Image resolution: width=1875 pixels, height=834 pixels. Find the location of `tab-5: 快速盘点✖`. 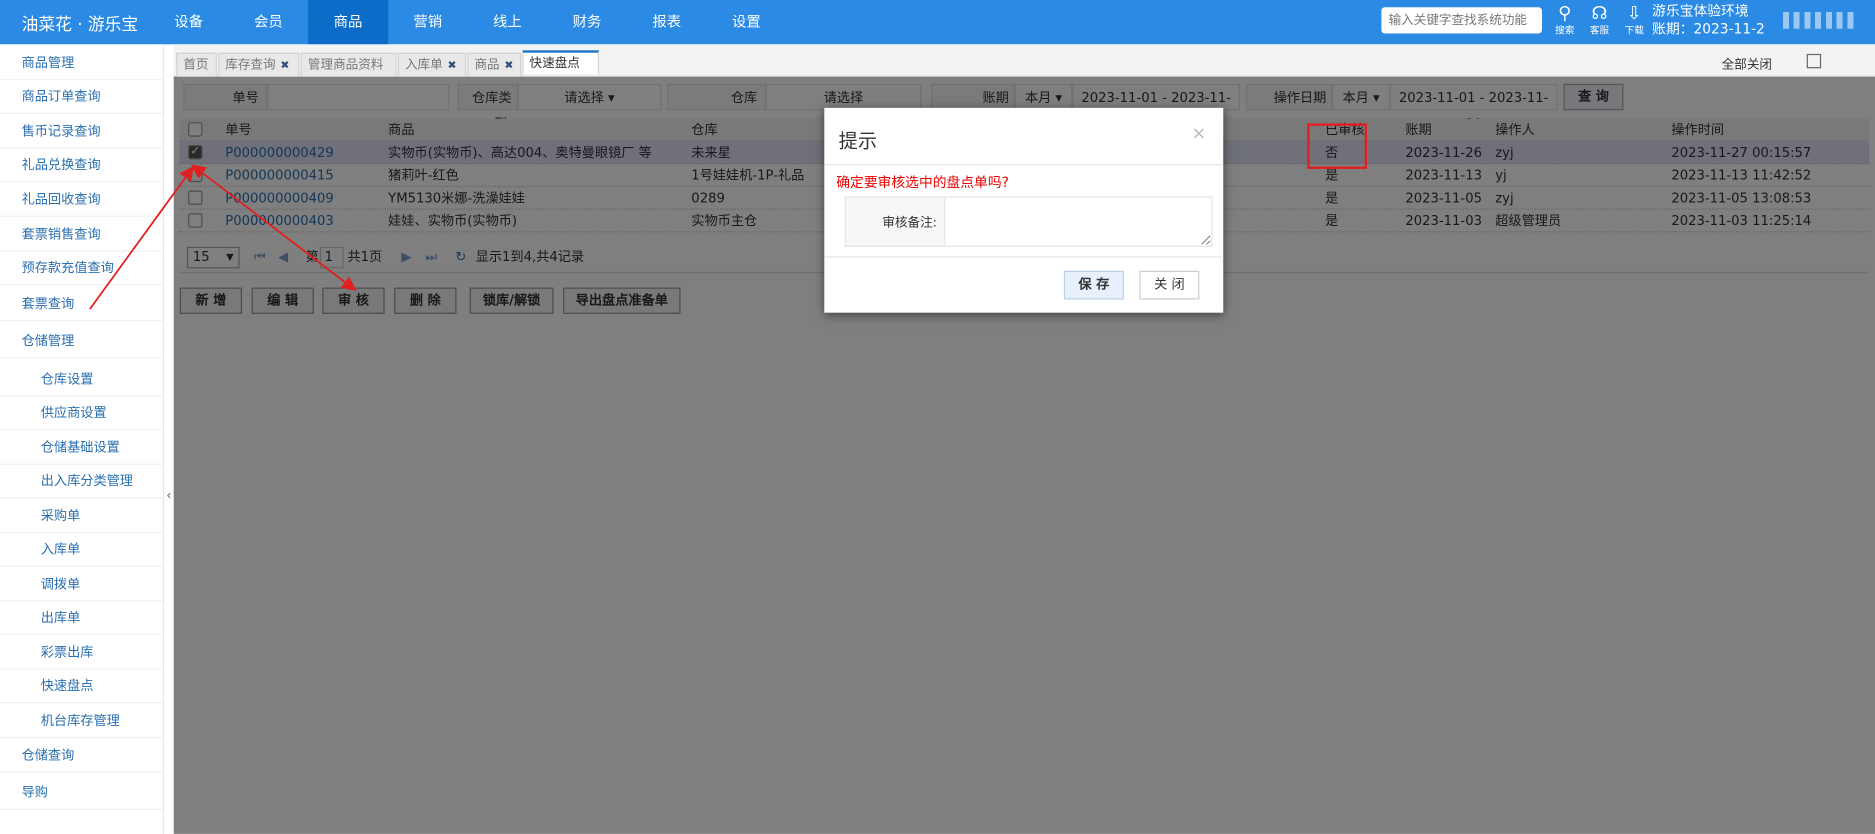

tab-5: 快速盘点✖ is located at coordinates (561, 71).